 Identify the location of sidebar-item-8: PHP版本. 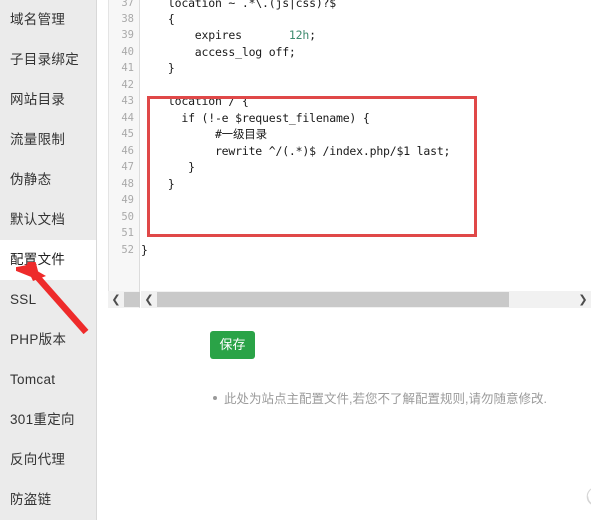
(48, 340).